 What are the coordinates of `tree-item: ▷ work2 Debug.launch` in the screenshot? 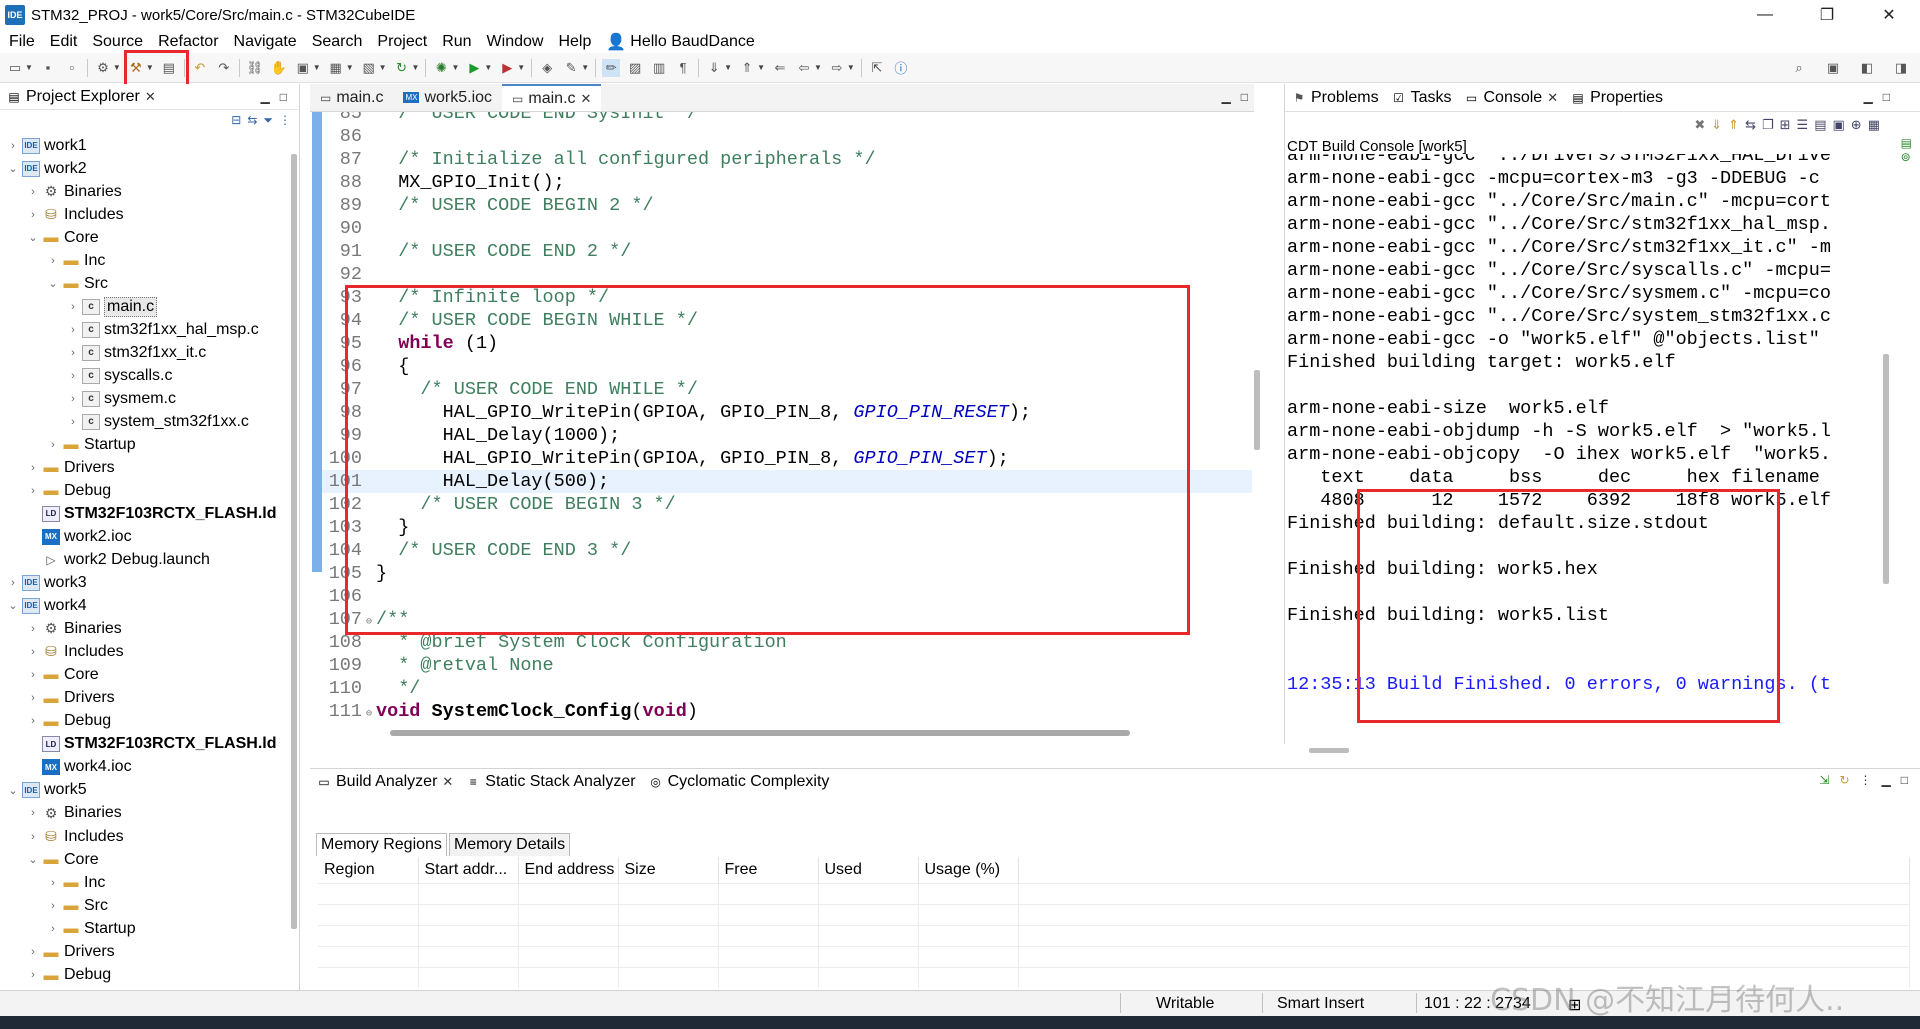 It's located at (144, 559).